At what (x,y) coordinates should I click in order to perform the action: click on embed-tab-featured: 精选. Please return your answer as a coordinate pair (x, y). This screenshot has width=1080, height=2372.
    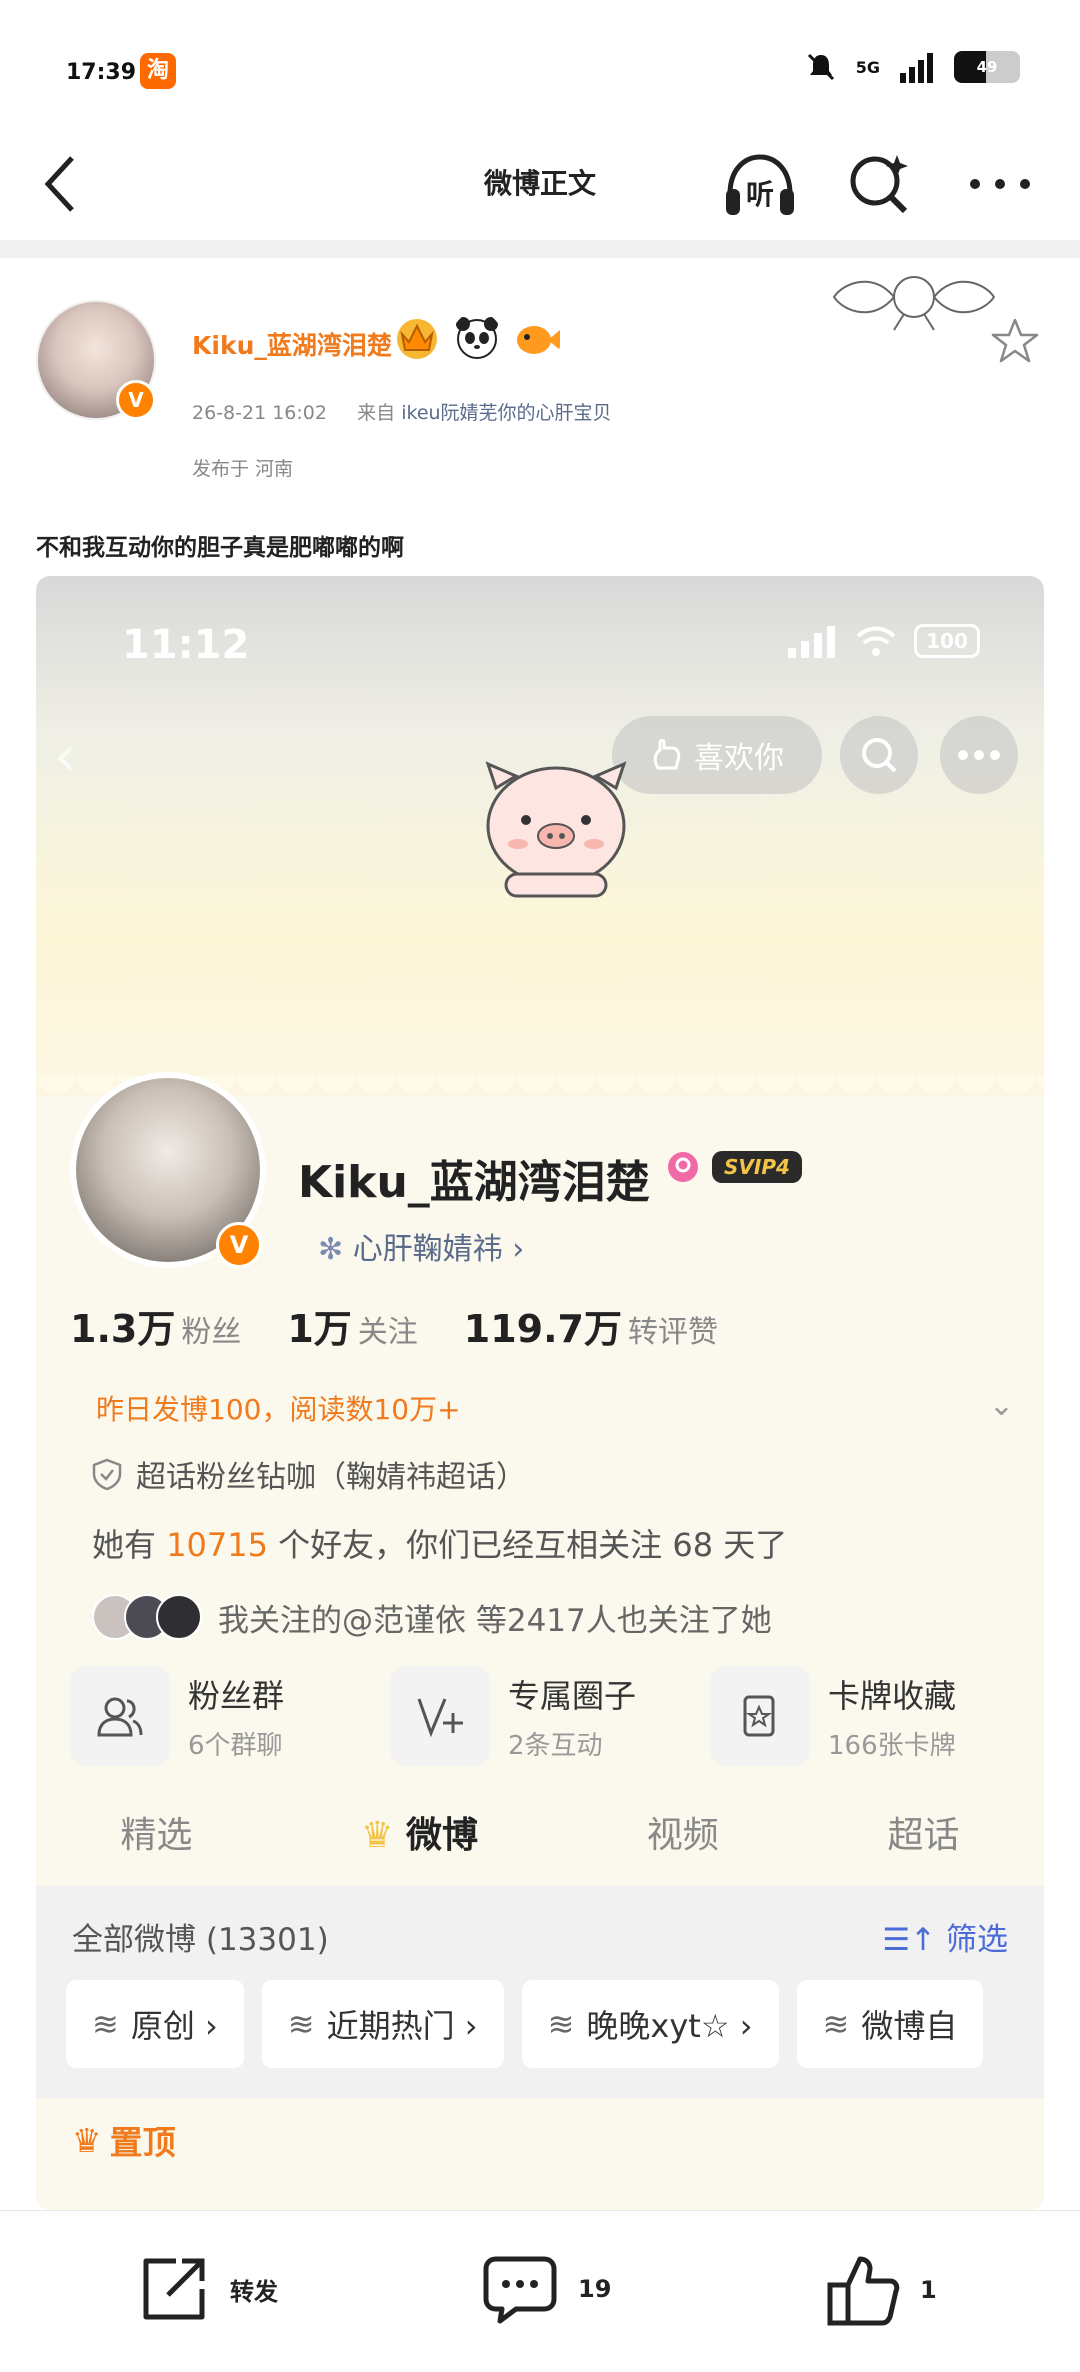
    Looking at the image, I should click on (156, 1835).